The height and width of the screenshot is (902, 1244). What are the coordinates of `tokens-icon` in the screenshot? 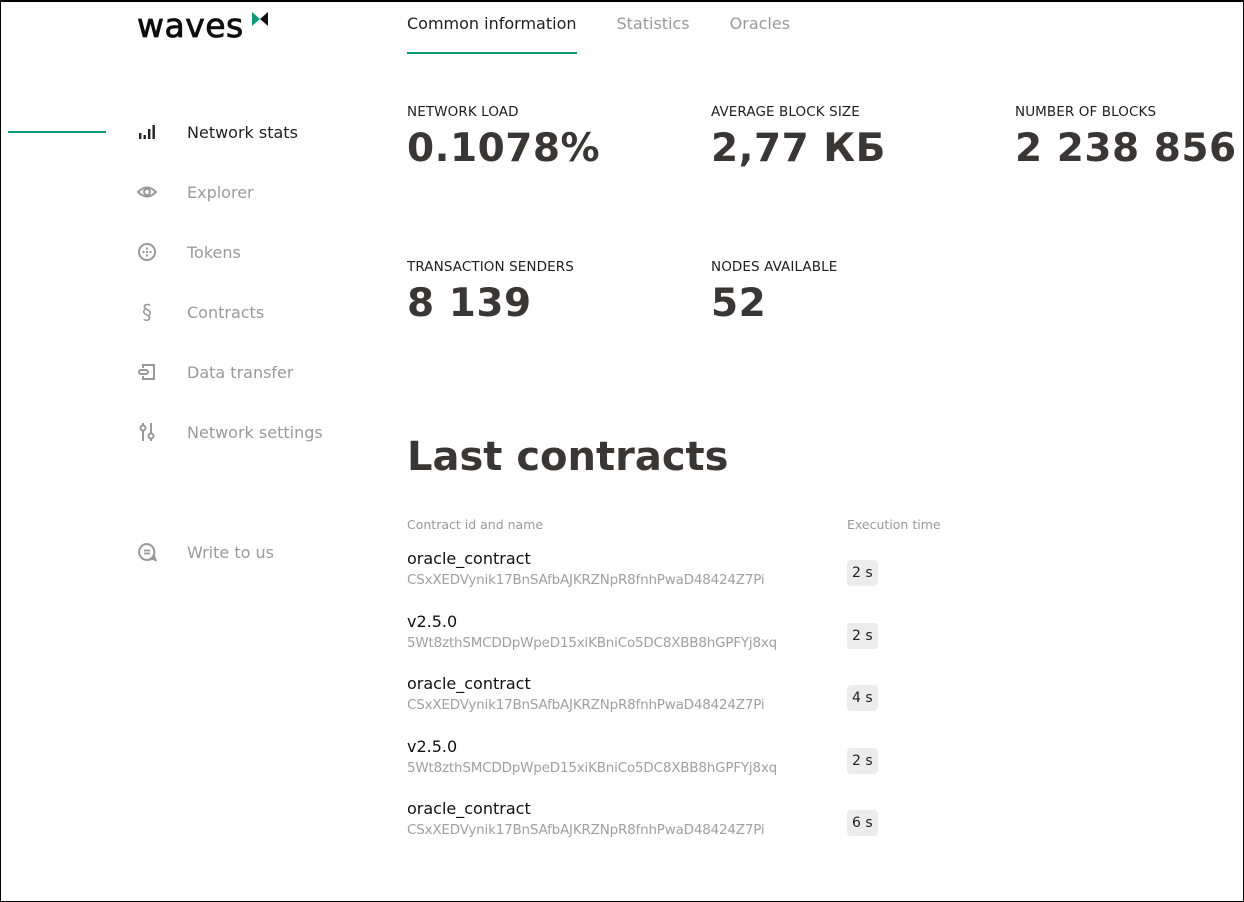 It's located at (147, 252).